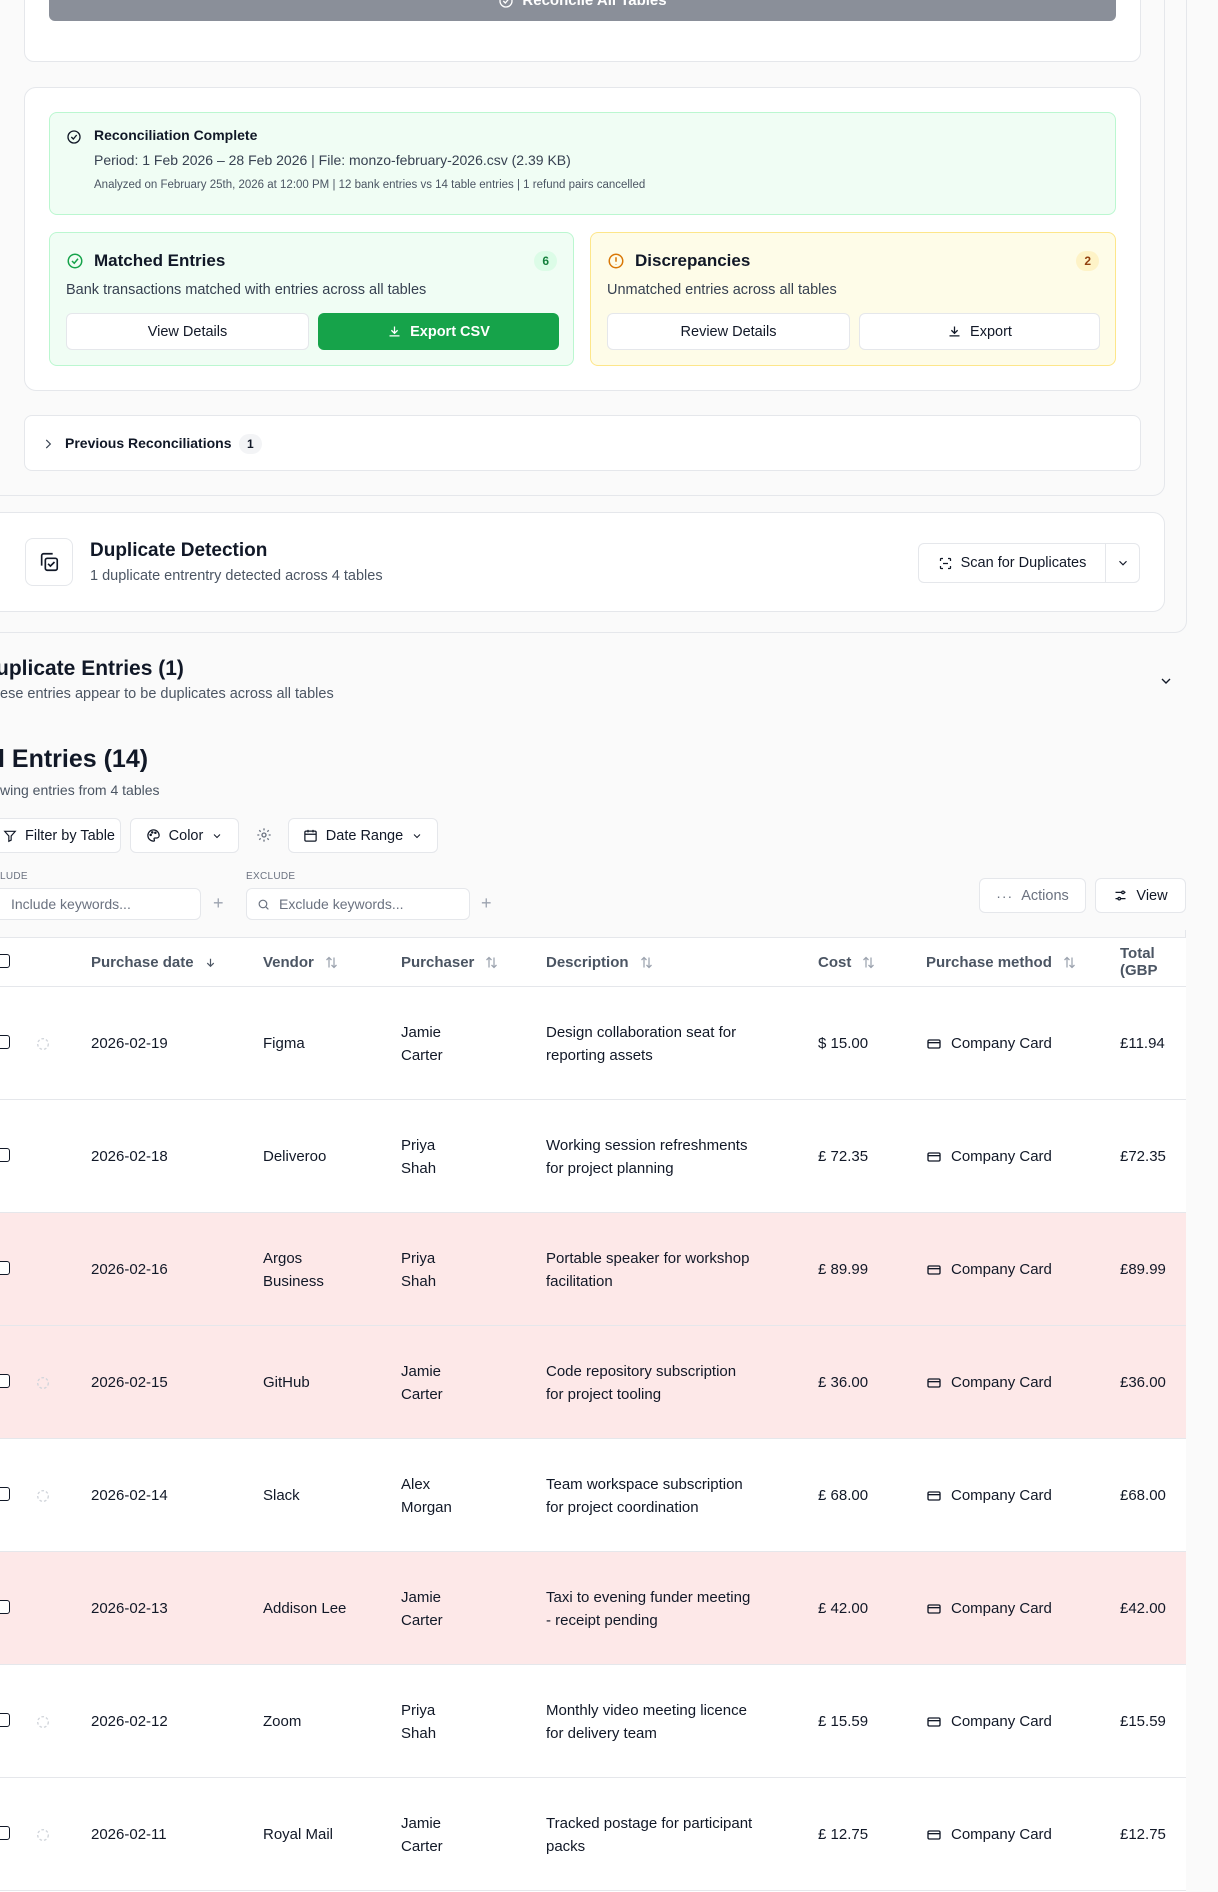 The image size is (1218, 1892). I want to click on view-options-label: View, so click(1152, 895).